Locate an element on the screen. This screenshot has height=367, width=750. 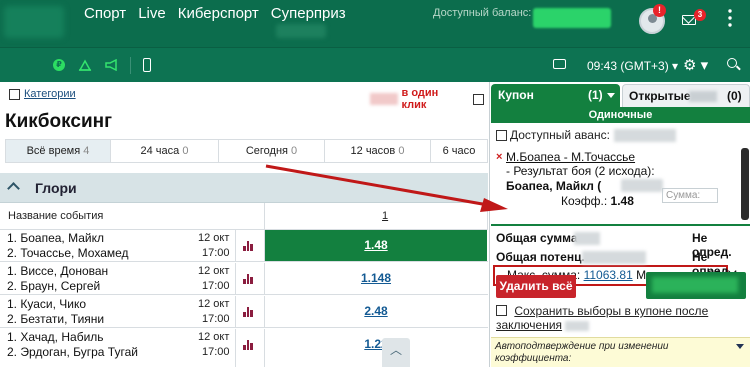
tab-coupon: Купон (1) is located at coordinates (555, 95).